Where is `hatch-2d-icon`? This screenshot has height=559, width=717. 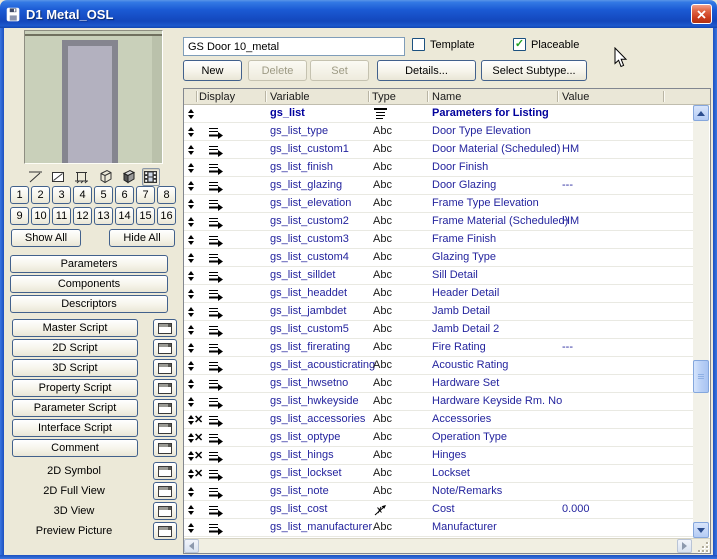
hatch-2d-icon is located at coordinates (59, 177).